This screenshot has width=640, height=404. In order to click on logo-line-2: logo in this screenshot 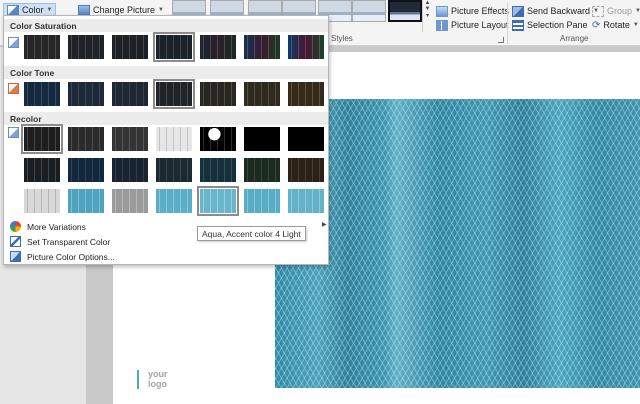, I will do `click(157, 384)`.